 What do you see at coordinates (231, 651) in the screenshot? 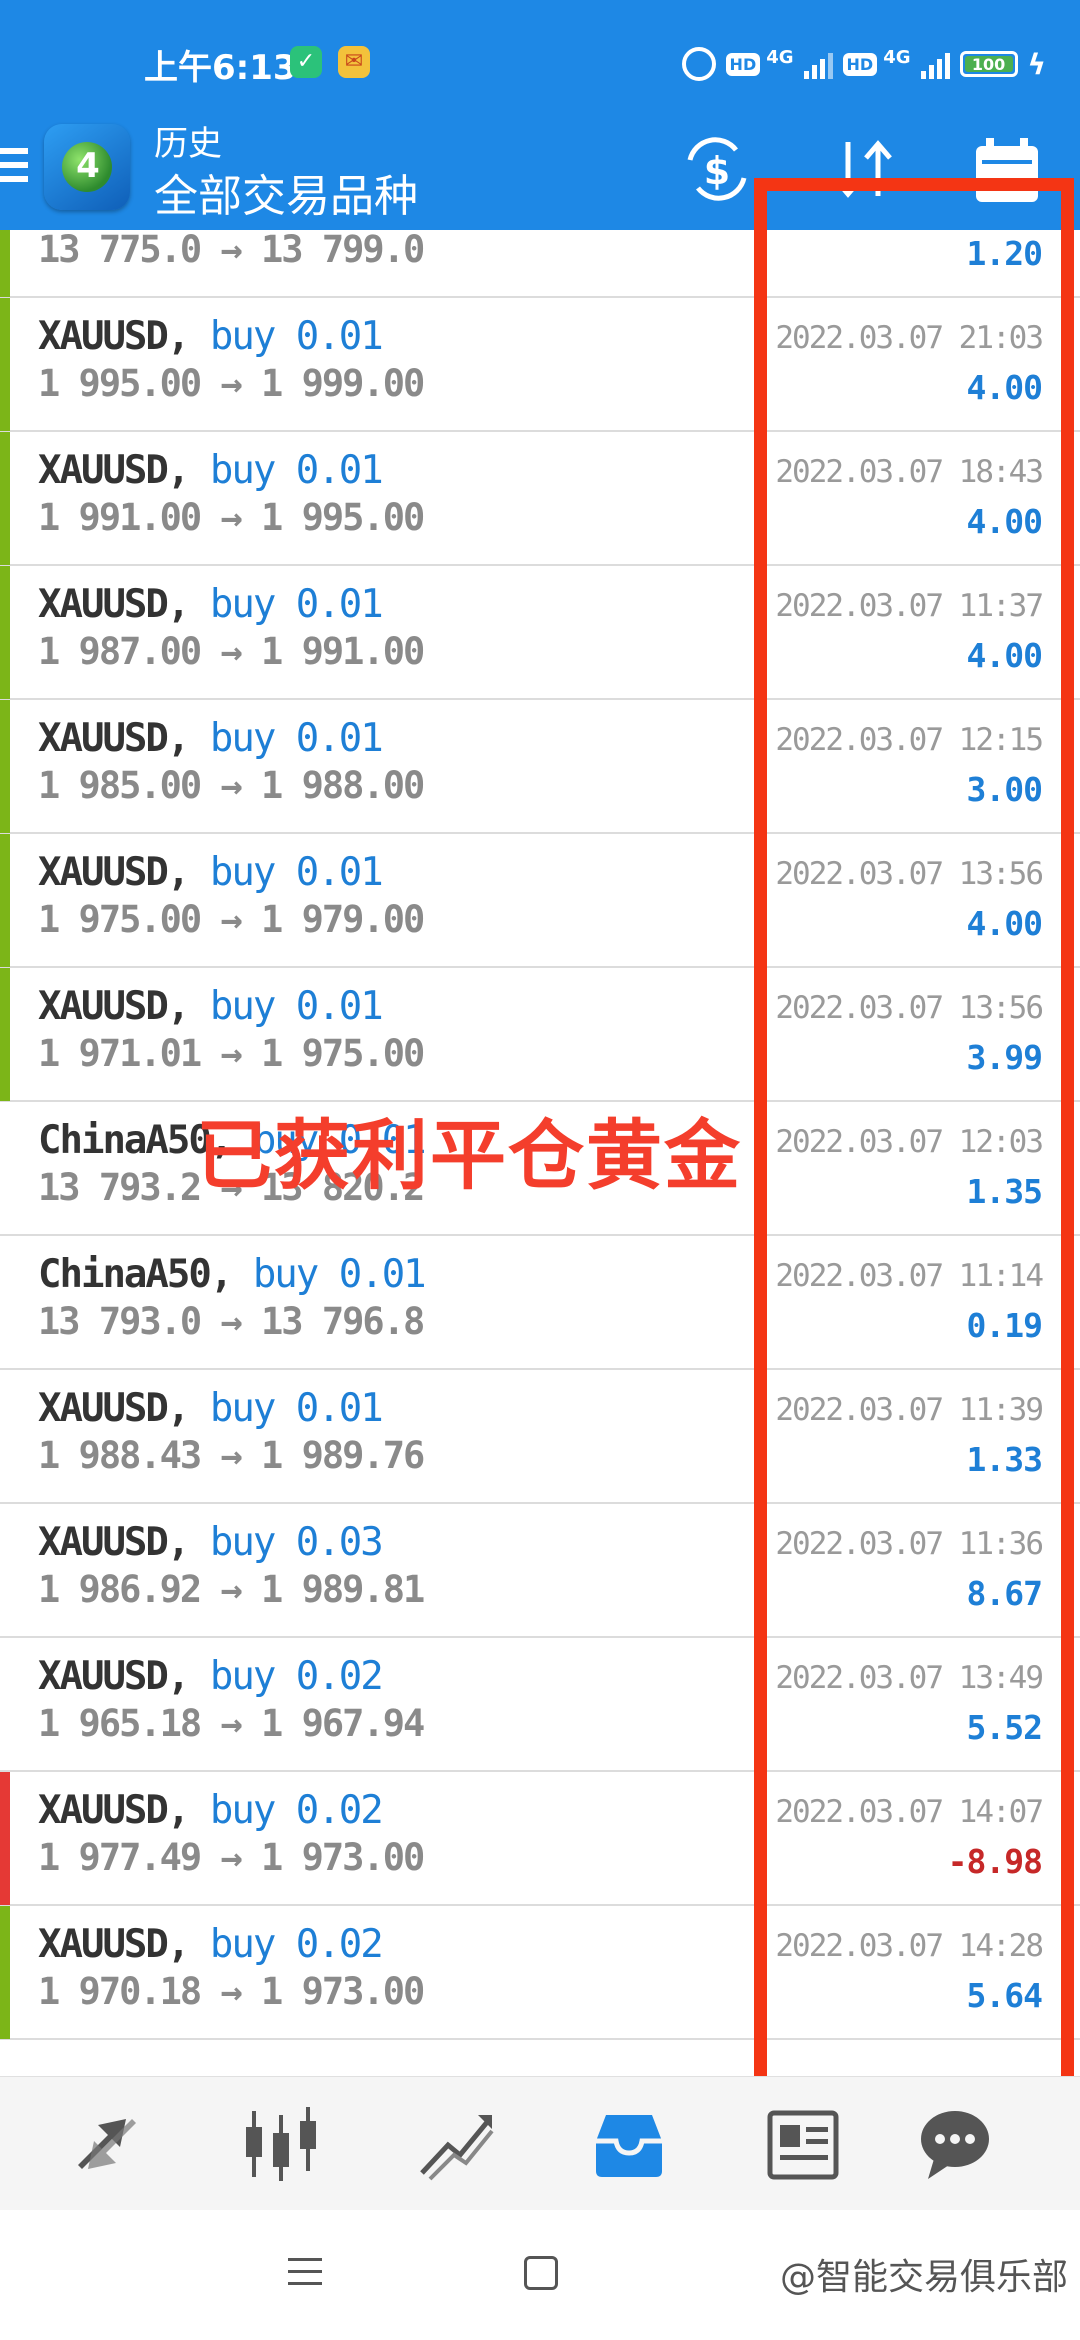
I see `trade-prices: 1 987.00 → 1 991.00` at bounding box center [231, 651].